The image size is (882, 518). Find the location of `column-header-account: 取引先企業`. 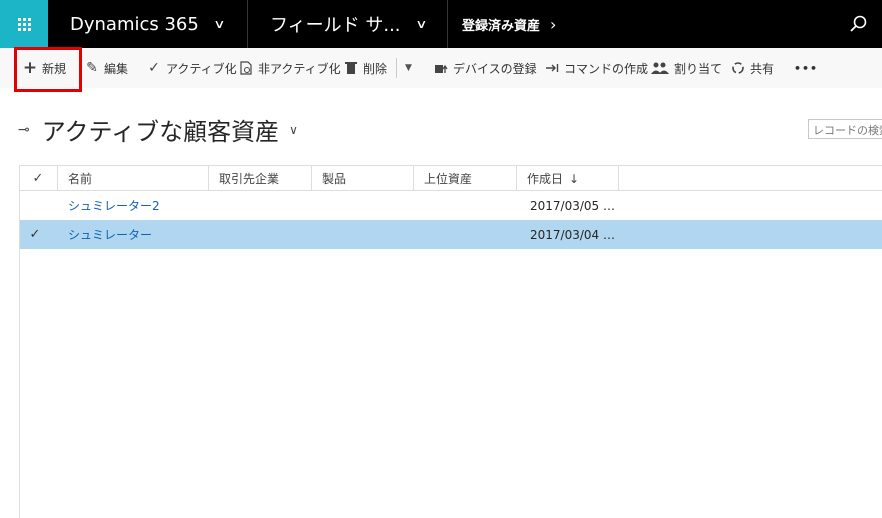

column-header-account: 取引先企業 is located at coordinates (259, 178).